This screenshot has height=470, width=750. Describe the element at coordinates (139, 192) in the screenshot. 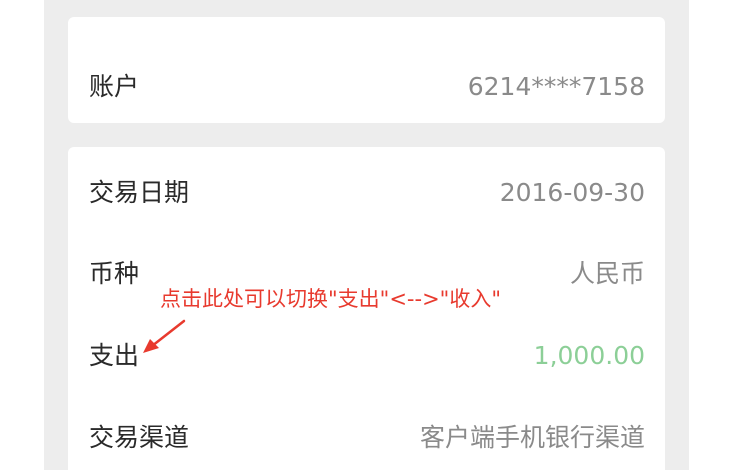

I see `transaction-date-label: 交易日期` at that location.